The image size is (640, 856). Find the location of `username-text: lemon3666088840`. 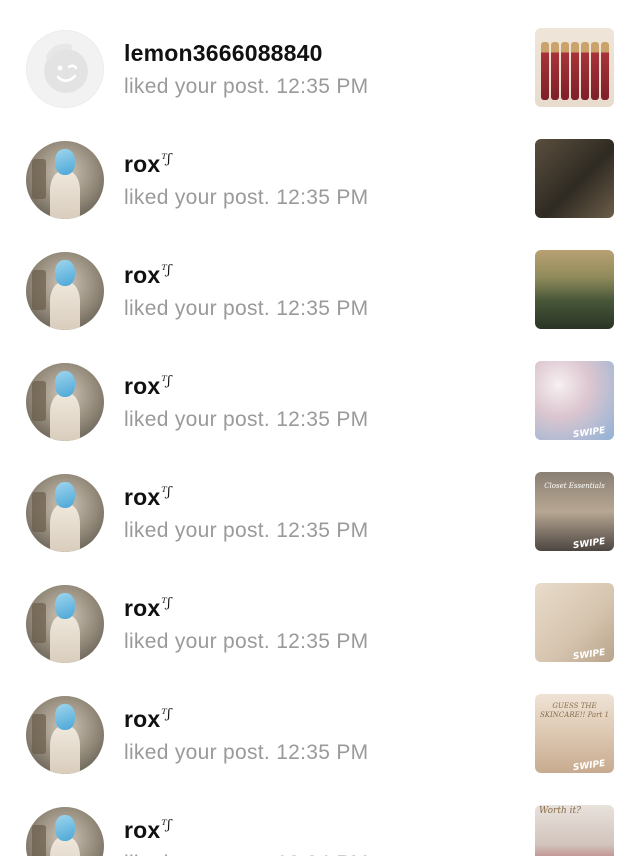

username-text: lemon3666088840 is located at coordinates (223, 53).